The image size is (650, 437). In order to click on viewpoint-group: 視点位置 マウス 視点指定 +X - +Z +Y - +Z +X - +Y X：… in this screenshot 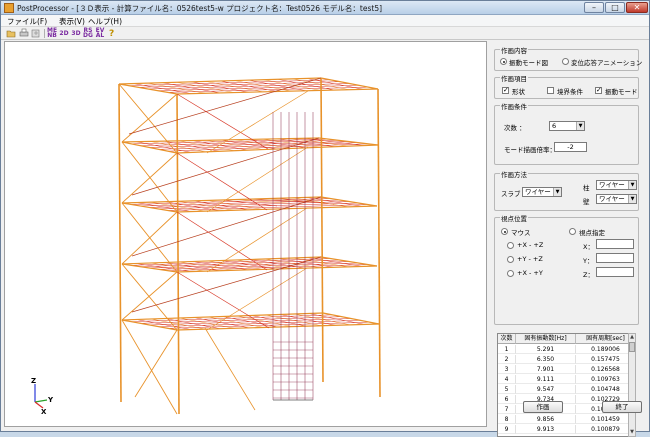, I will do `click(566, 269)`.